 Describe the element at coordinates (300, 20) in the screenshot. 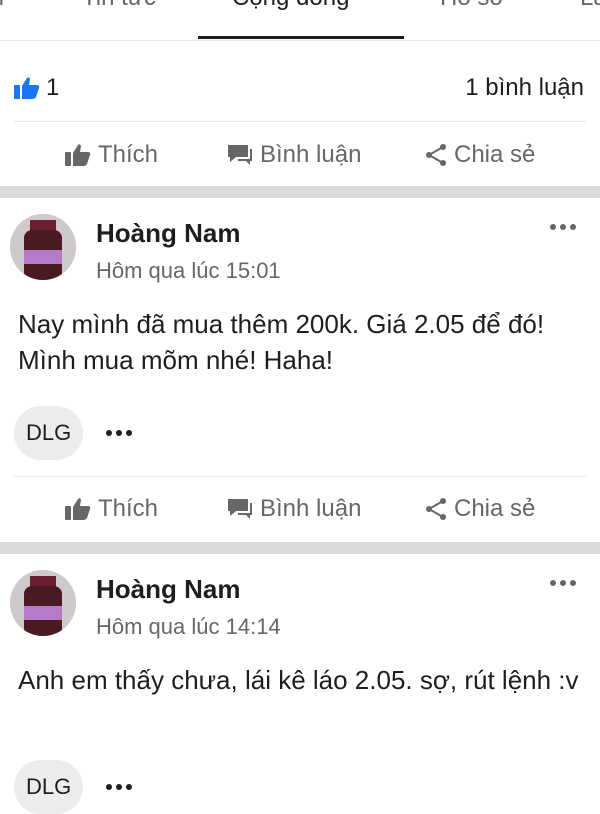

I see `top-tab-bar: ı Tin tức Cộng đồng Hồ sơ La` at that location.